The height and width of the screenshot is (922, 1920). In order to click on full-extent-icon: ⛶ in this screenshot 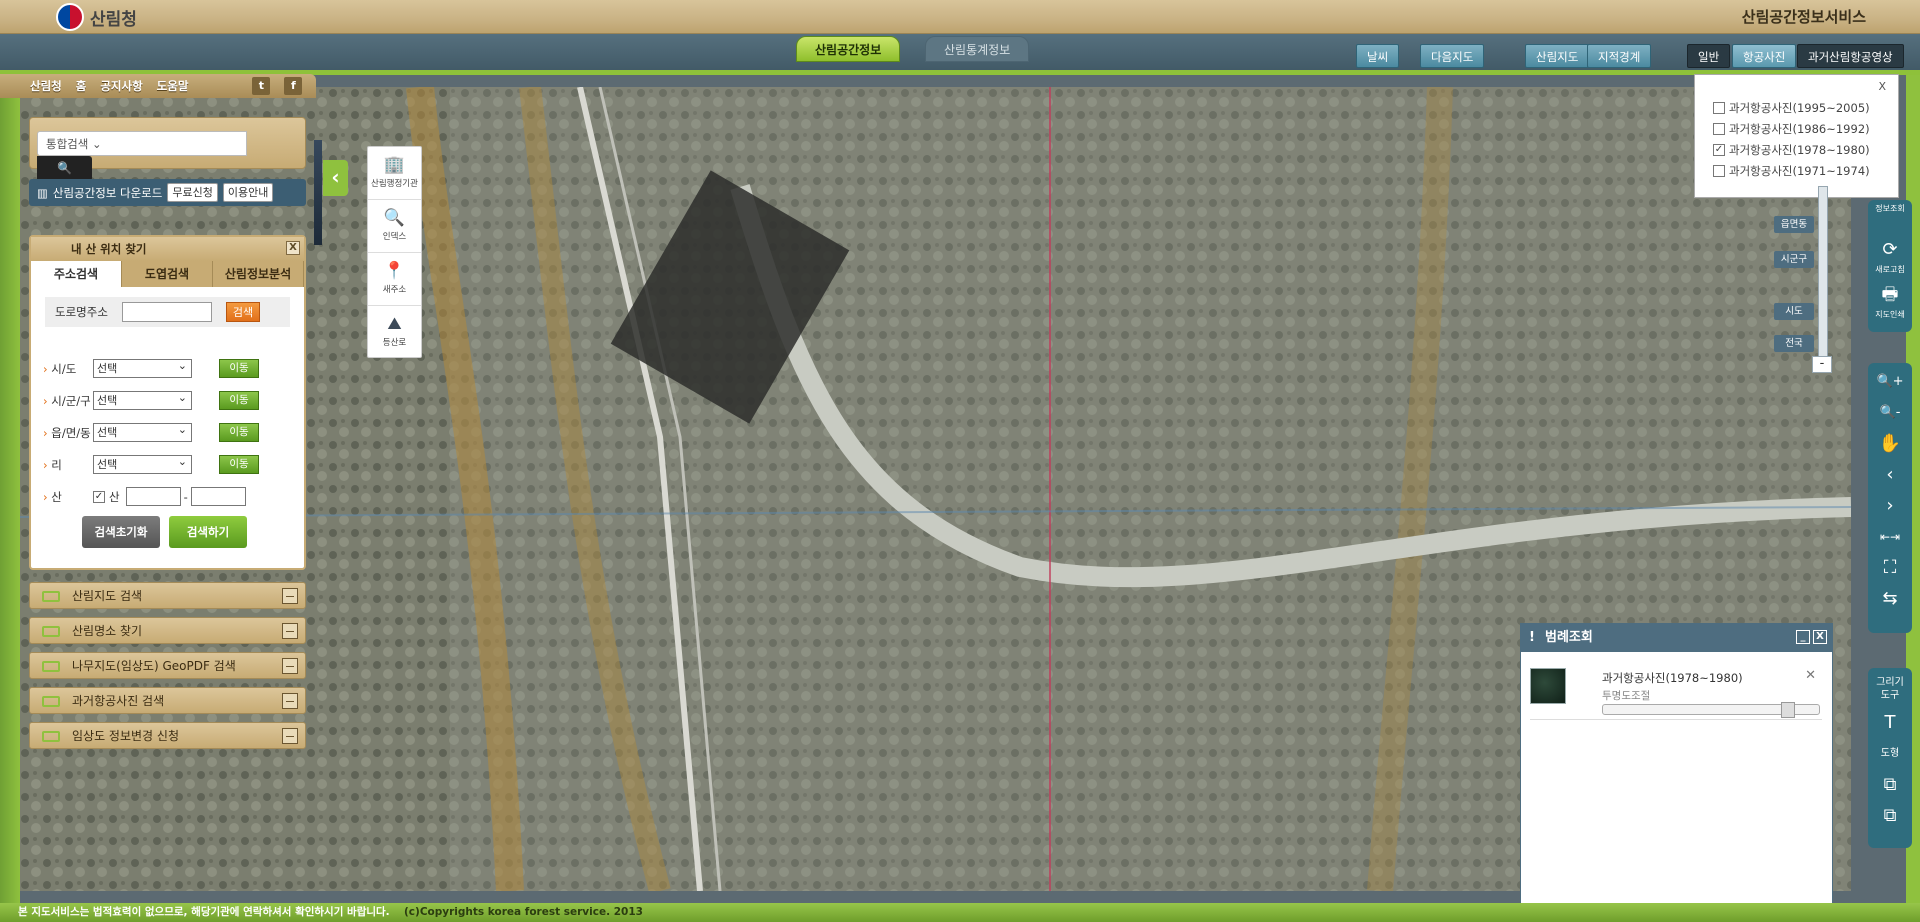, I will do `click(1890, 568)`.